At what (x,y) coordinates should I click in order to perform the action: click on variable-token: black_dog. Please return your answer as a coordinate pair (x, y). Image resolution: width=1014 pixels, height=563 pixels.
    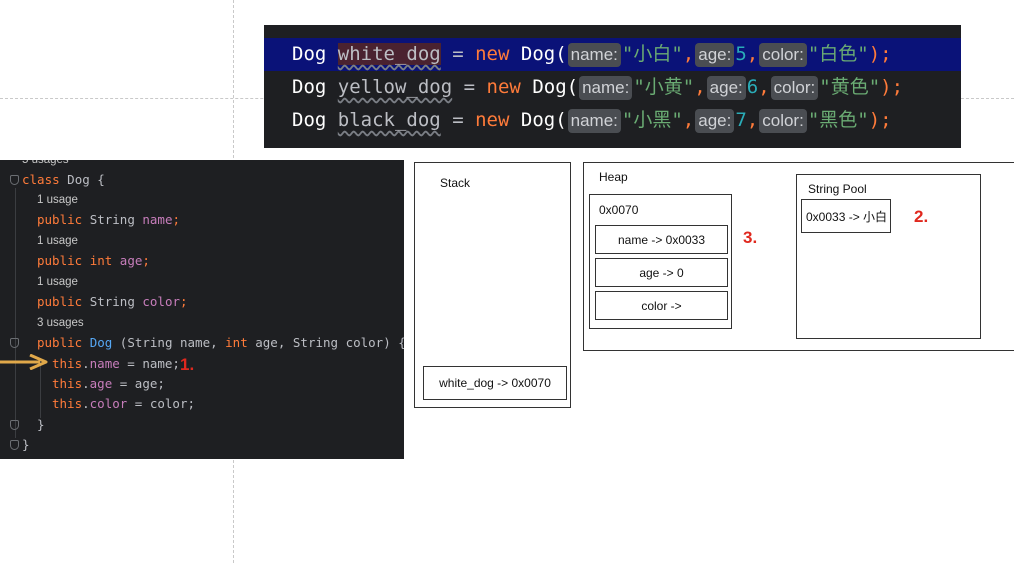
    Looking at the image, I should click on (389, 120).